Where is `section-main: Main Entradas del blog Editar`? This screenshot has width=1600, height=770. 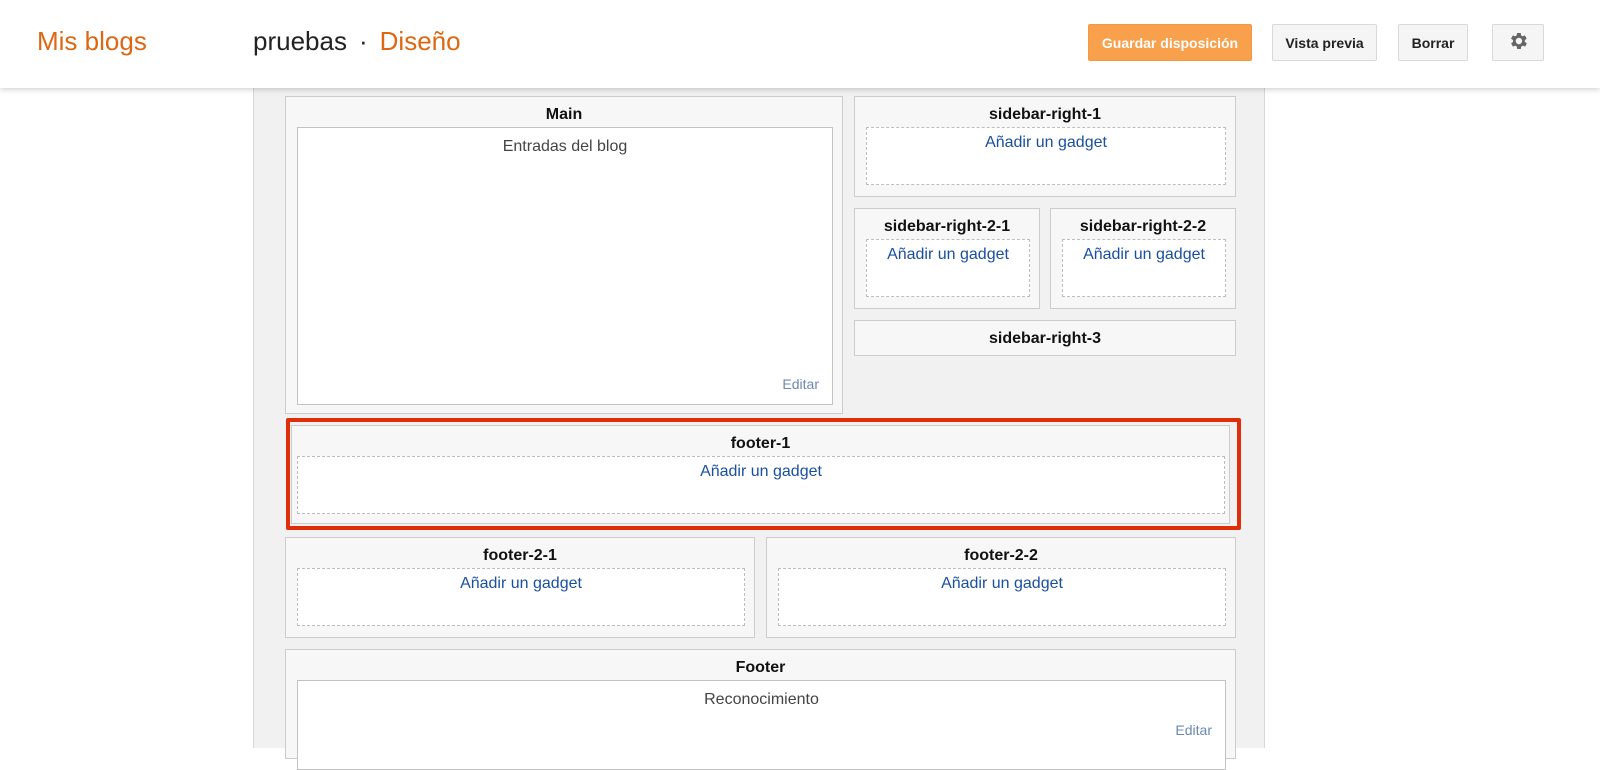
section-main: Main Entradas del blog Editar is located at coordinates (564, 255).